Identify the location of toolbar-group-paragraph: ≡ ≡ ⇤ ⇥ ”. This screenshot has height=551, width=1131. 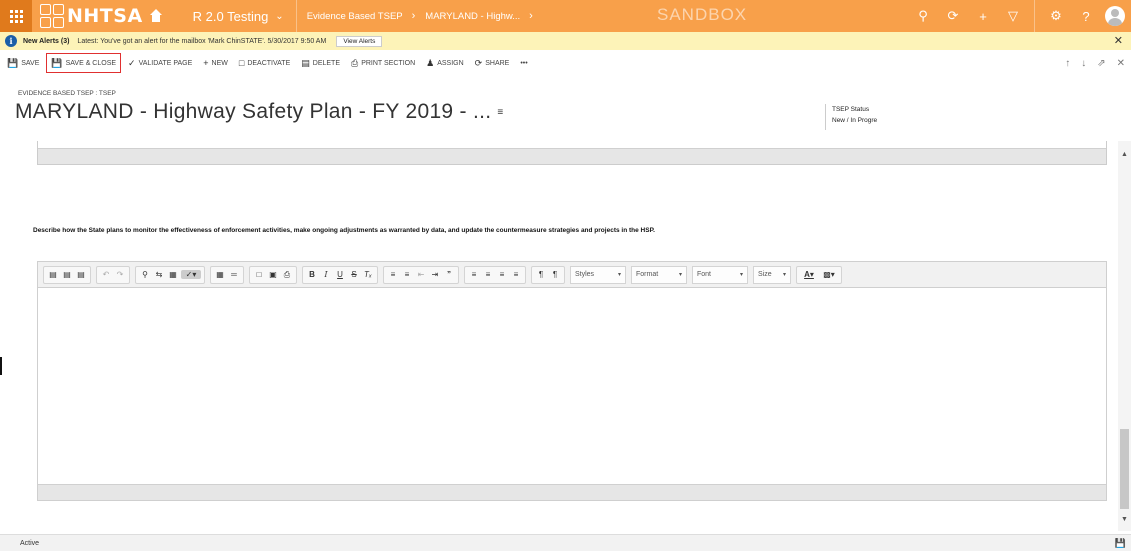
(421, 274).